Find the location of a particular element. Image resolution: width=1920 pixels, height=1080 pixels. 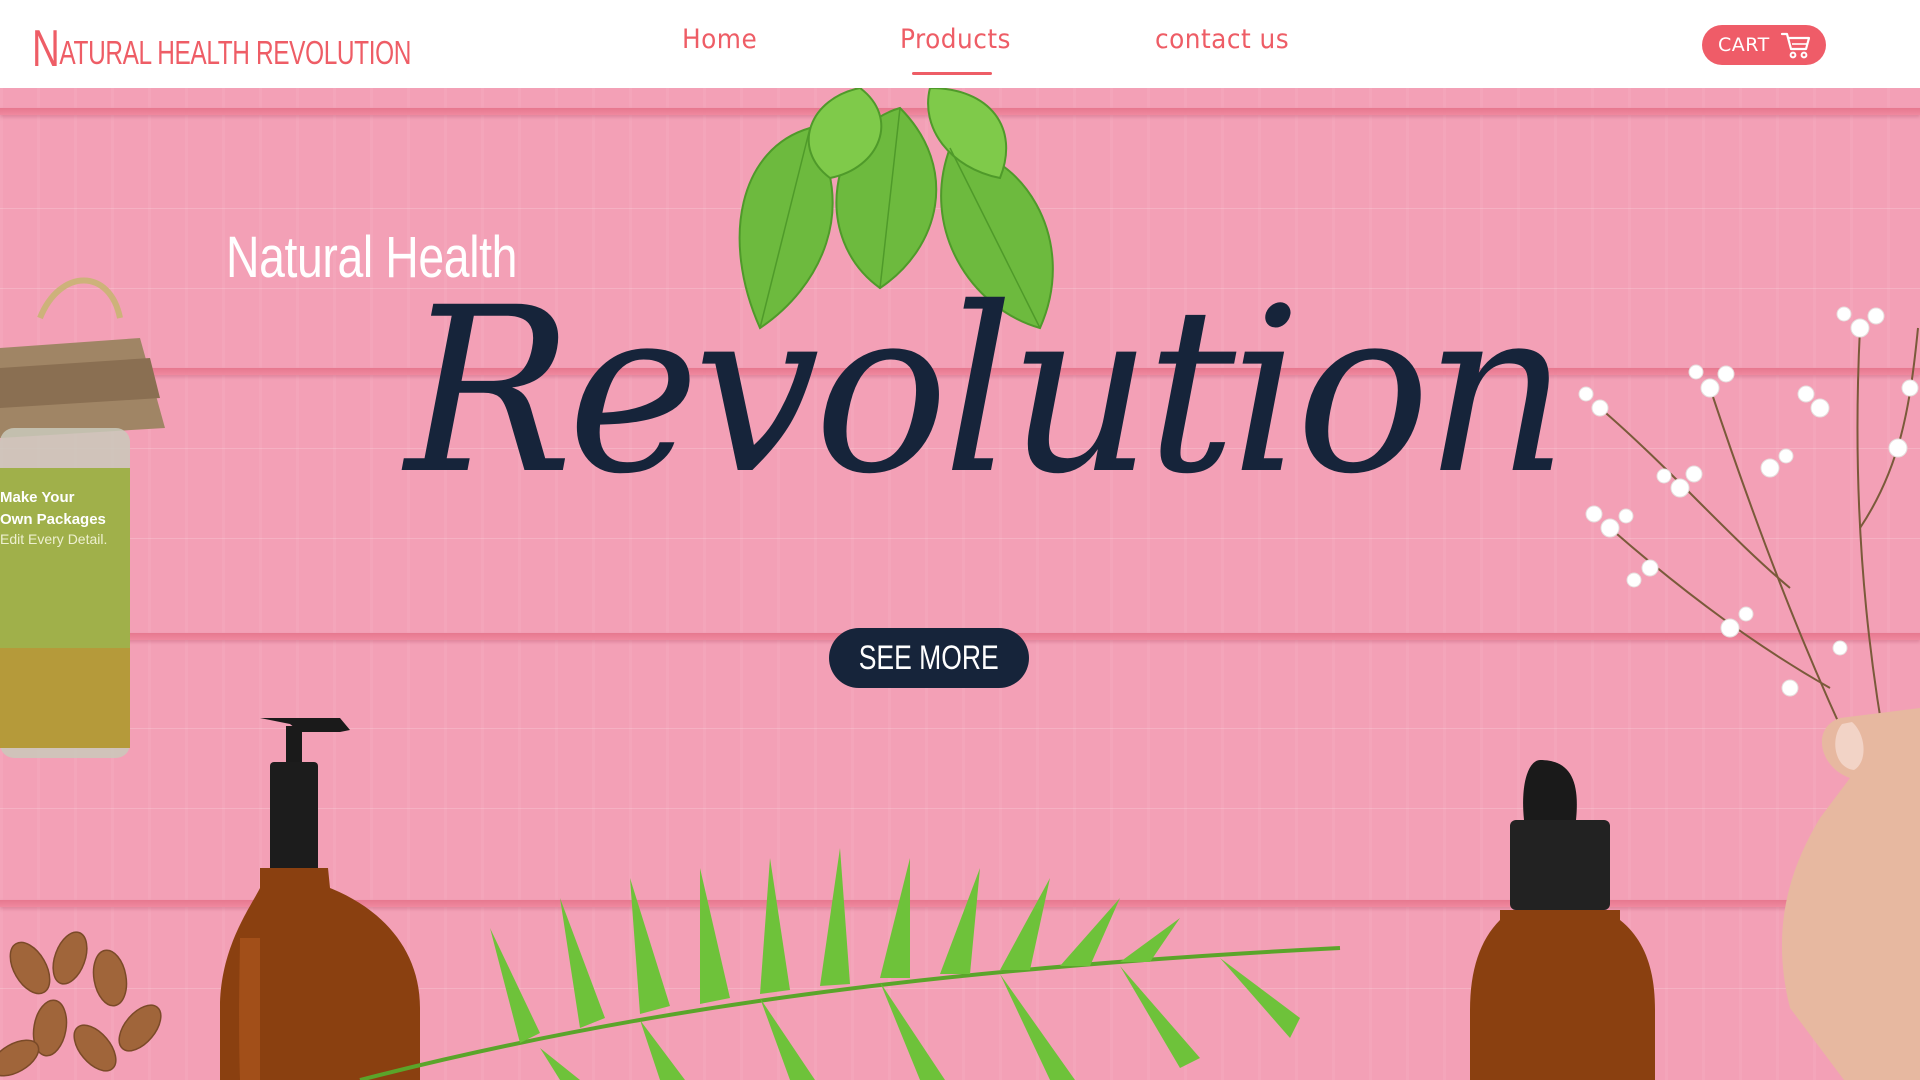

cart-button: CART is located at coordinates (1764, 45).